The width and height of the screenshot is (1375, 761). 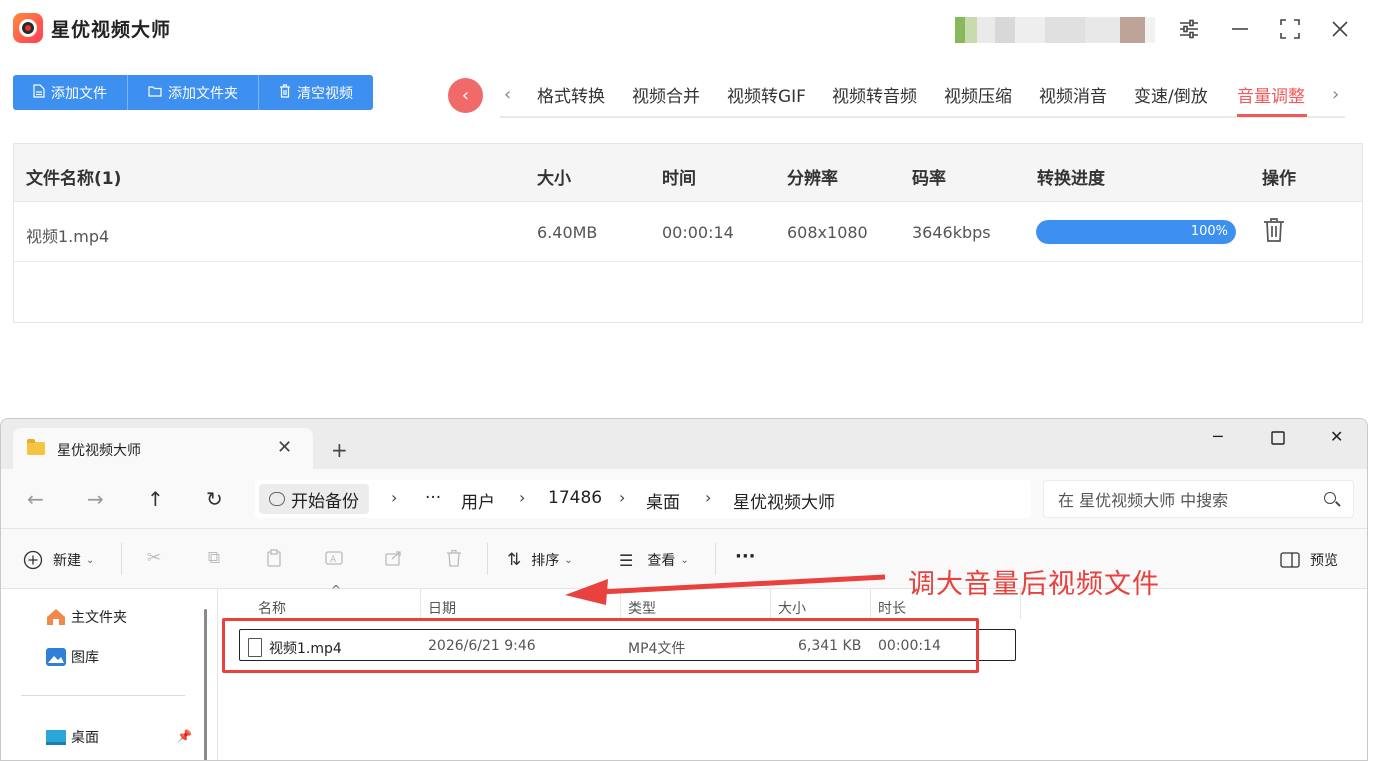 I want to click on add-file-button: 添加文件, so click(x=70, y=92).